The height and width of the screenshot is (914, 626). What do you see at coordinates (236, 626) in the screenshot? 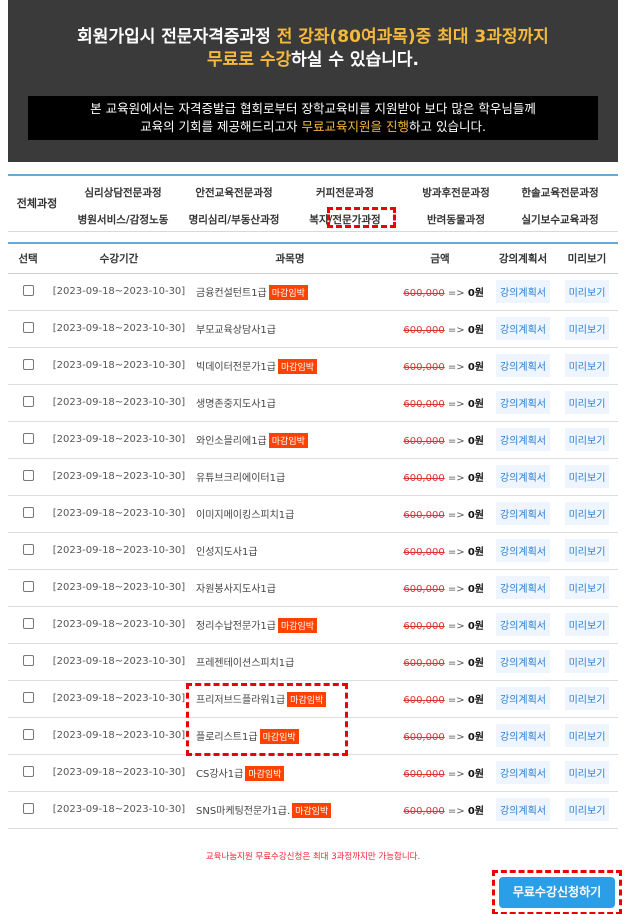
I see `course-title: 정리수납전문가1급` at bounding box center [236, 626].